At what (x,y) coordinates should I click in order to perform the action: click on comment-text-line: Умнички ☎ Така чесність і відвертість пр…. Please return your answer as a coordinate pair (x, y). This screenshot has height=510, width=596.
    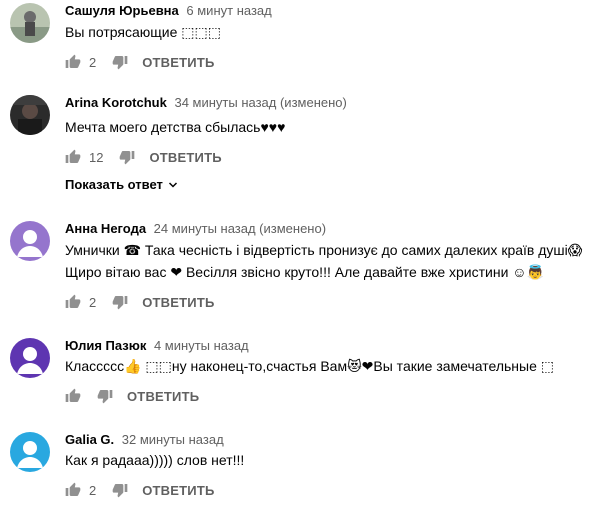
    Looking at the image, I should click on (324, 250).